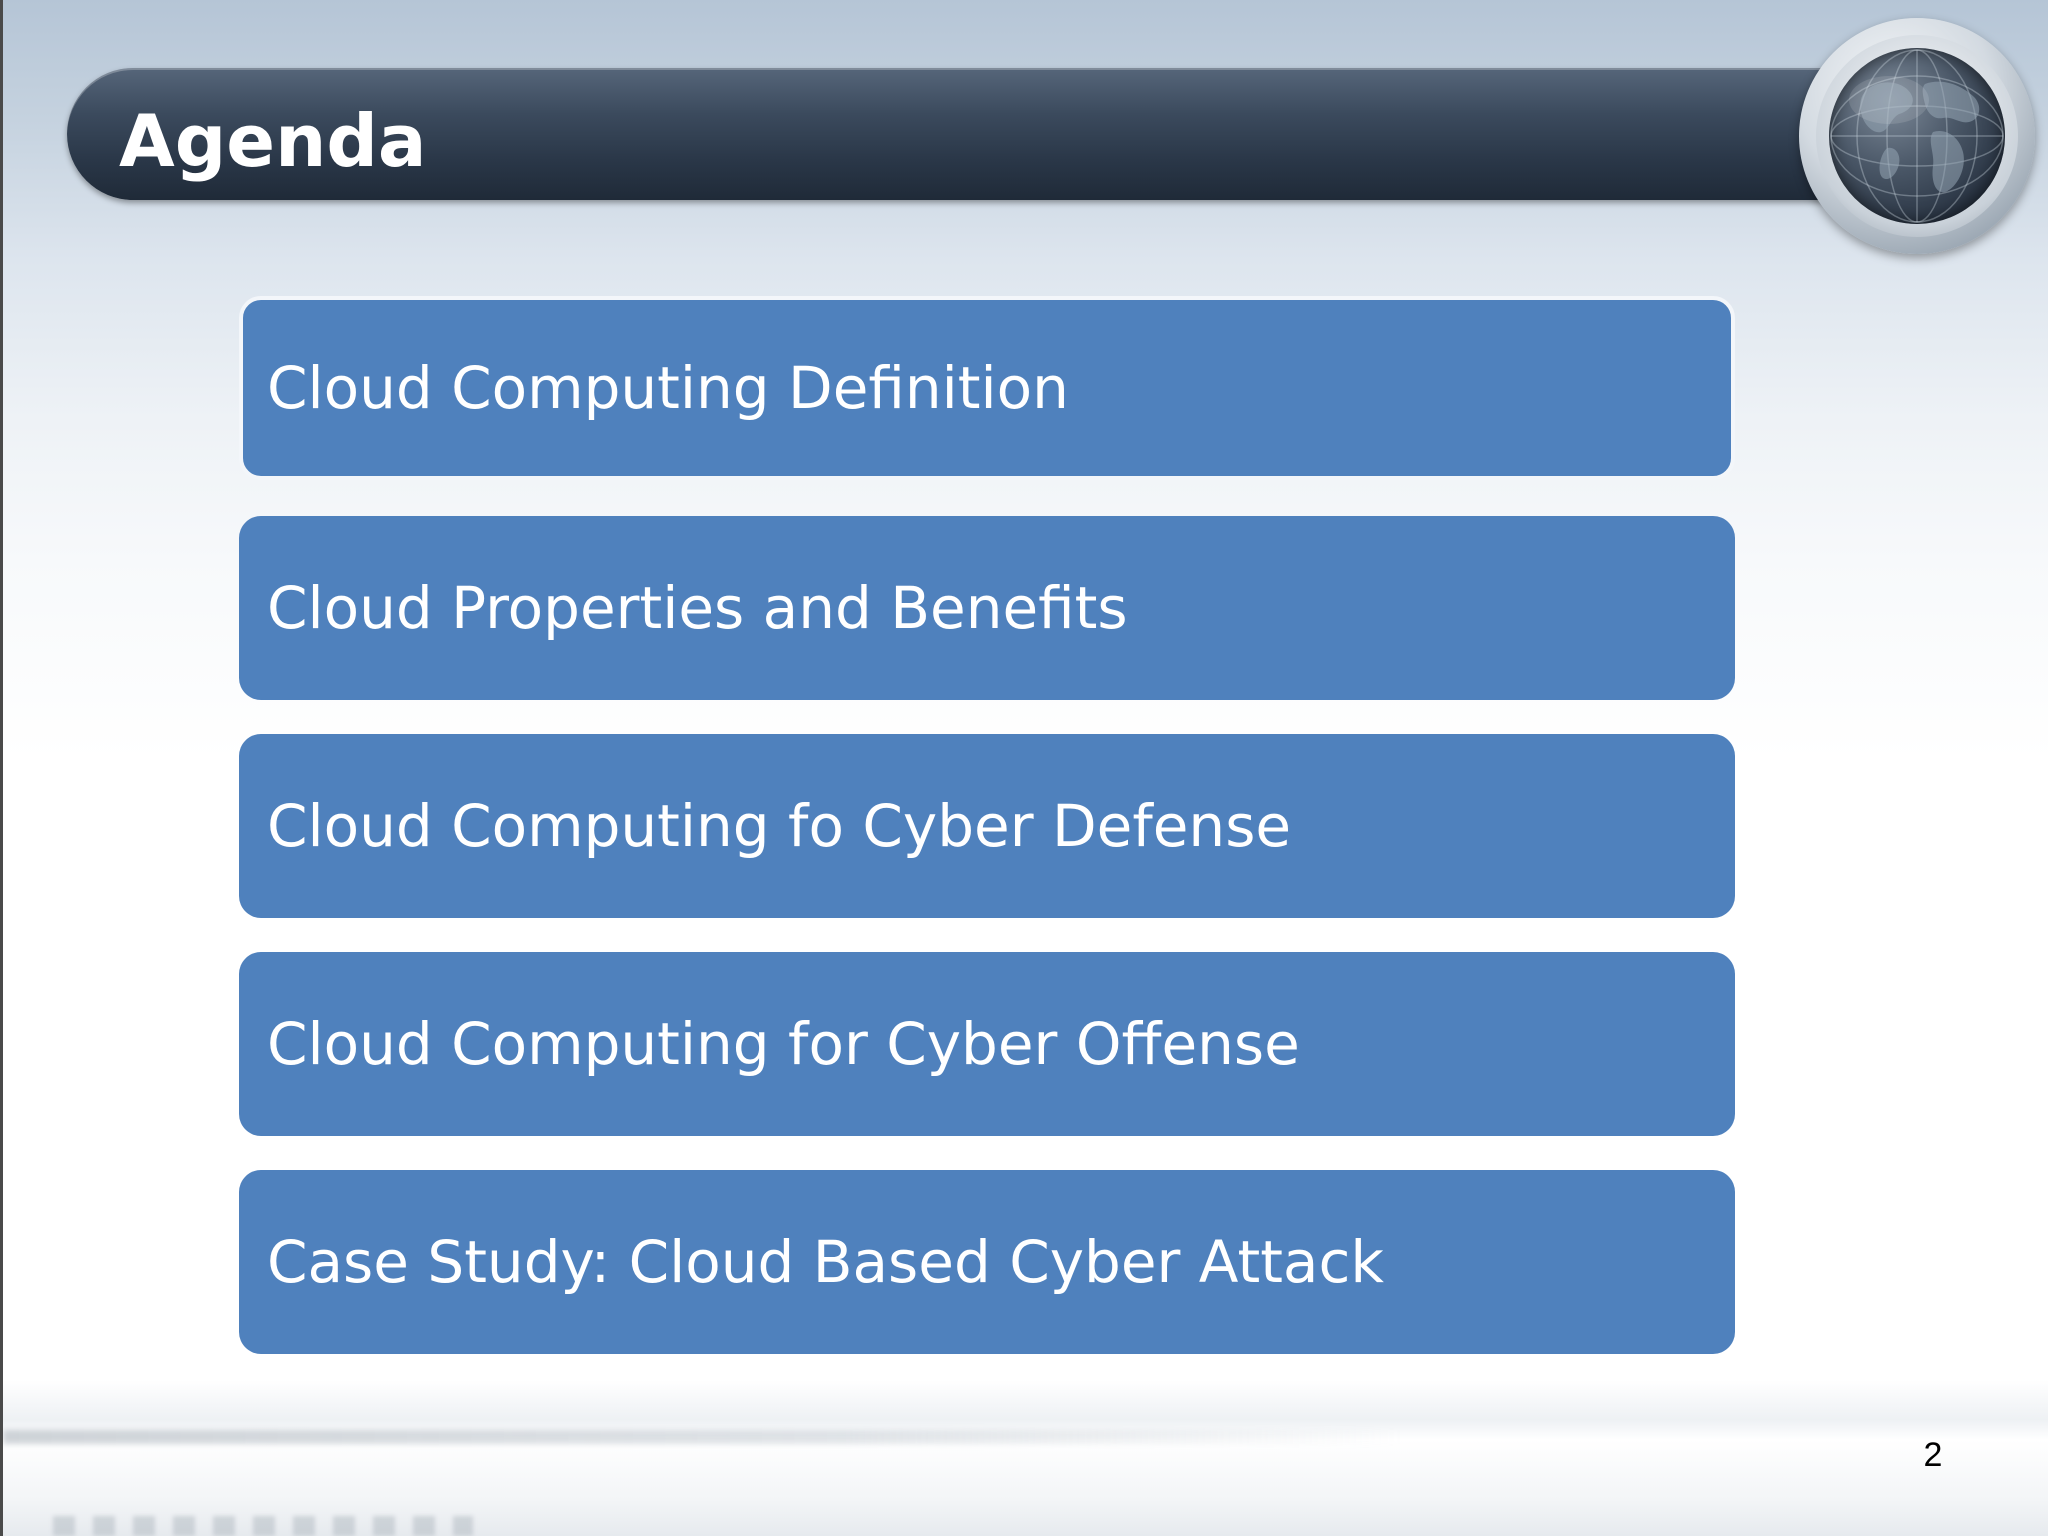 The image size is (2048, 1536). What do you see at coordinates (779, 826) in the screenshot?
I see `agenda-item-label: Cloud Computing fo Cyber Defense` at bounding box center [779, 826].